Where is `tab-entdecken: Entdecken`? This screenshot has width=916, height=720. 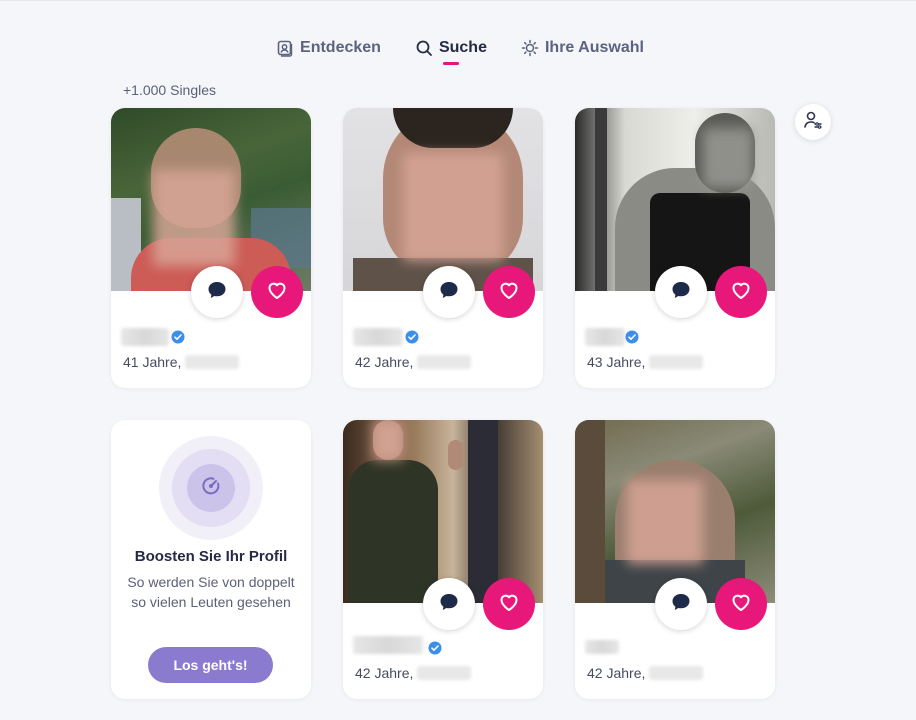 tab-entdecken: Entdecken is located at coordinates (328, 48).